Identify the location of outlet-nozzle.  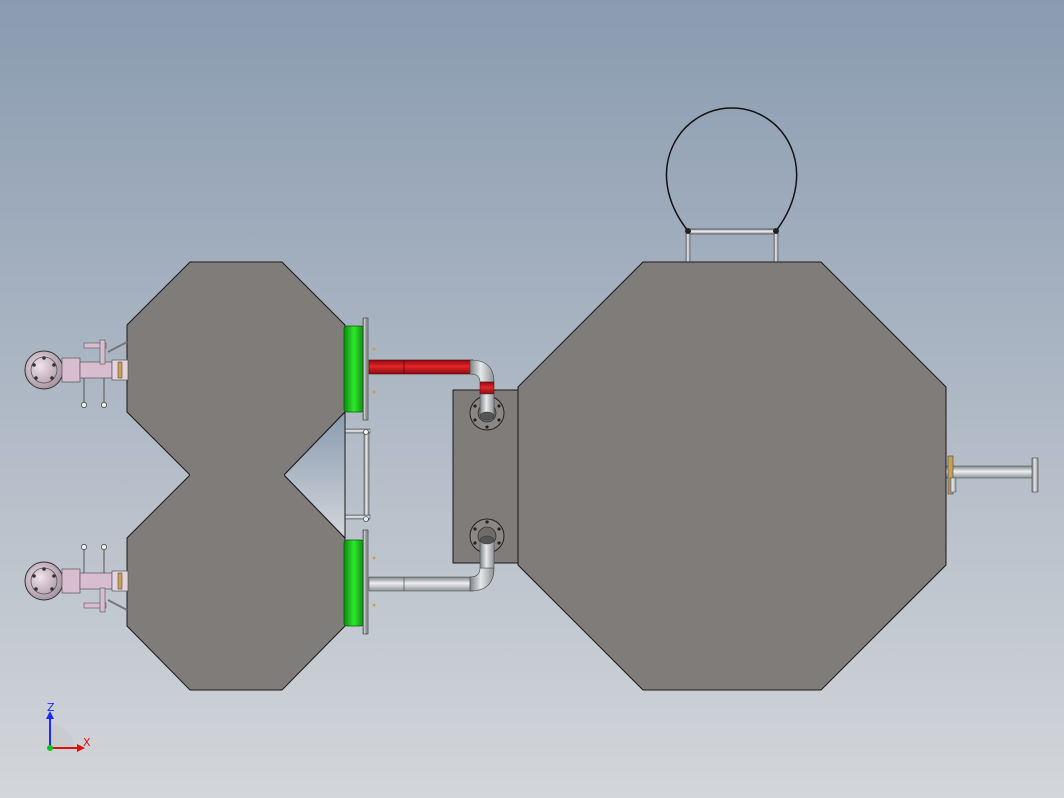
(953, 485).